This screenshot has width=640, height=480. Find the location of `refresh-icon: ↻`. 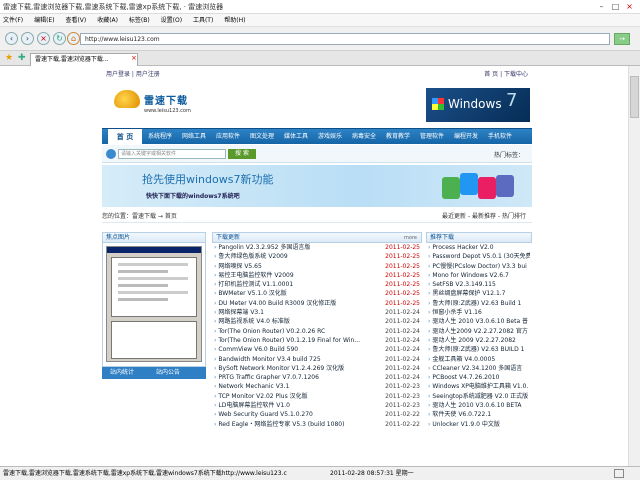

refresh-icon: ↻ is located at coordinates (59, 38).